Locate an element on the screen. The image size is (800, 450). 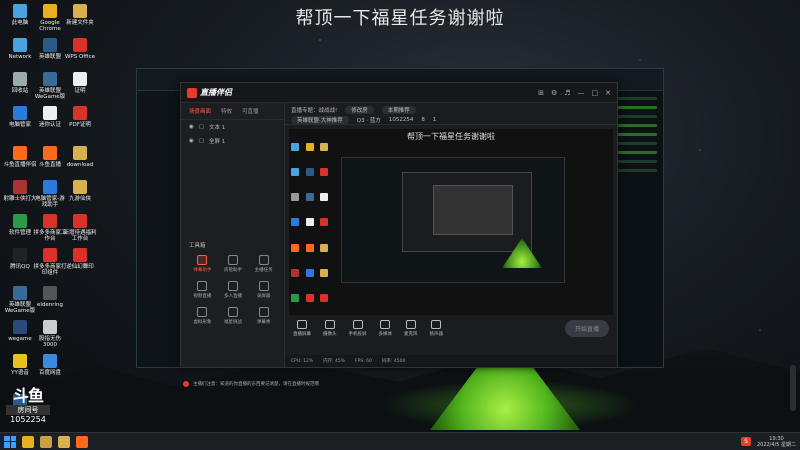
scene-tab: 可直播 is located at coordinates (250, 111).